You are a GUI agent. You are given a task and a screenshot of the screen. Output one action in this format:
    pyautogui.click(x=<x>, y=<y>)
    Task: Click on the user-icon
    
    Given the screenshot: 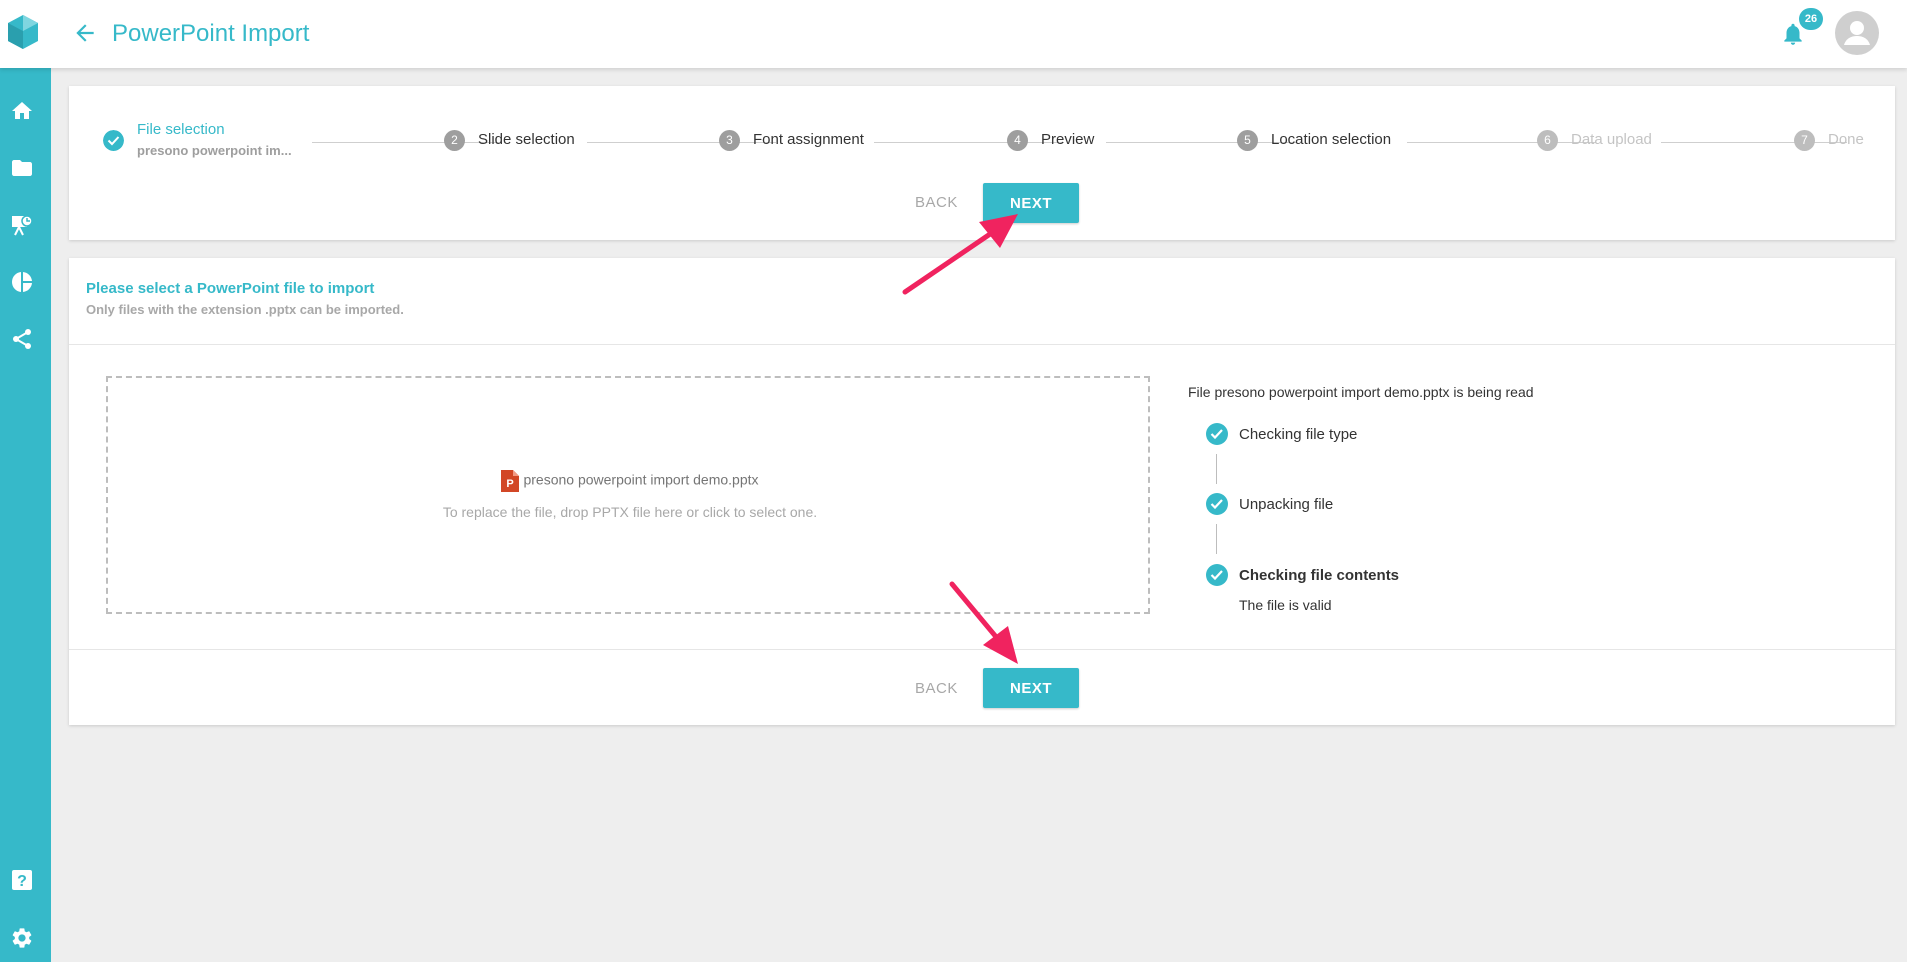 What is the action you would take?
    pyautogui.click(x=1857, y=33)
    